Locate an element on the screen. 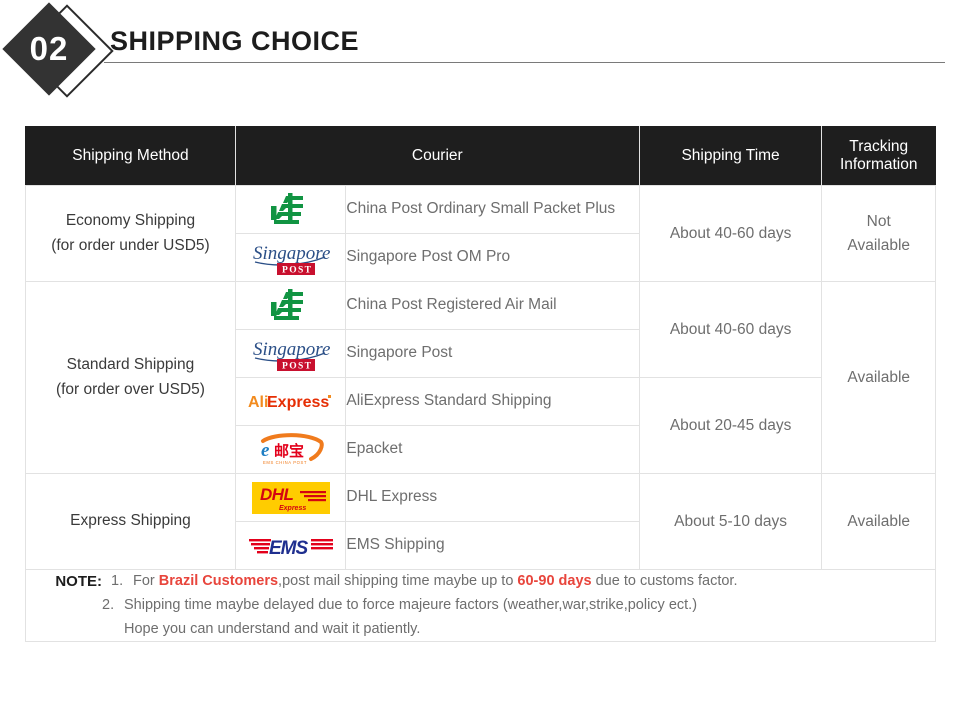 The image size is (960, 718). courier-name: China Post Registered Air Mail is located at coordinates (492, 305).